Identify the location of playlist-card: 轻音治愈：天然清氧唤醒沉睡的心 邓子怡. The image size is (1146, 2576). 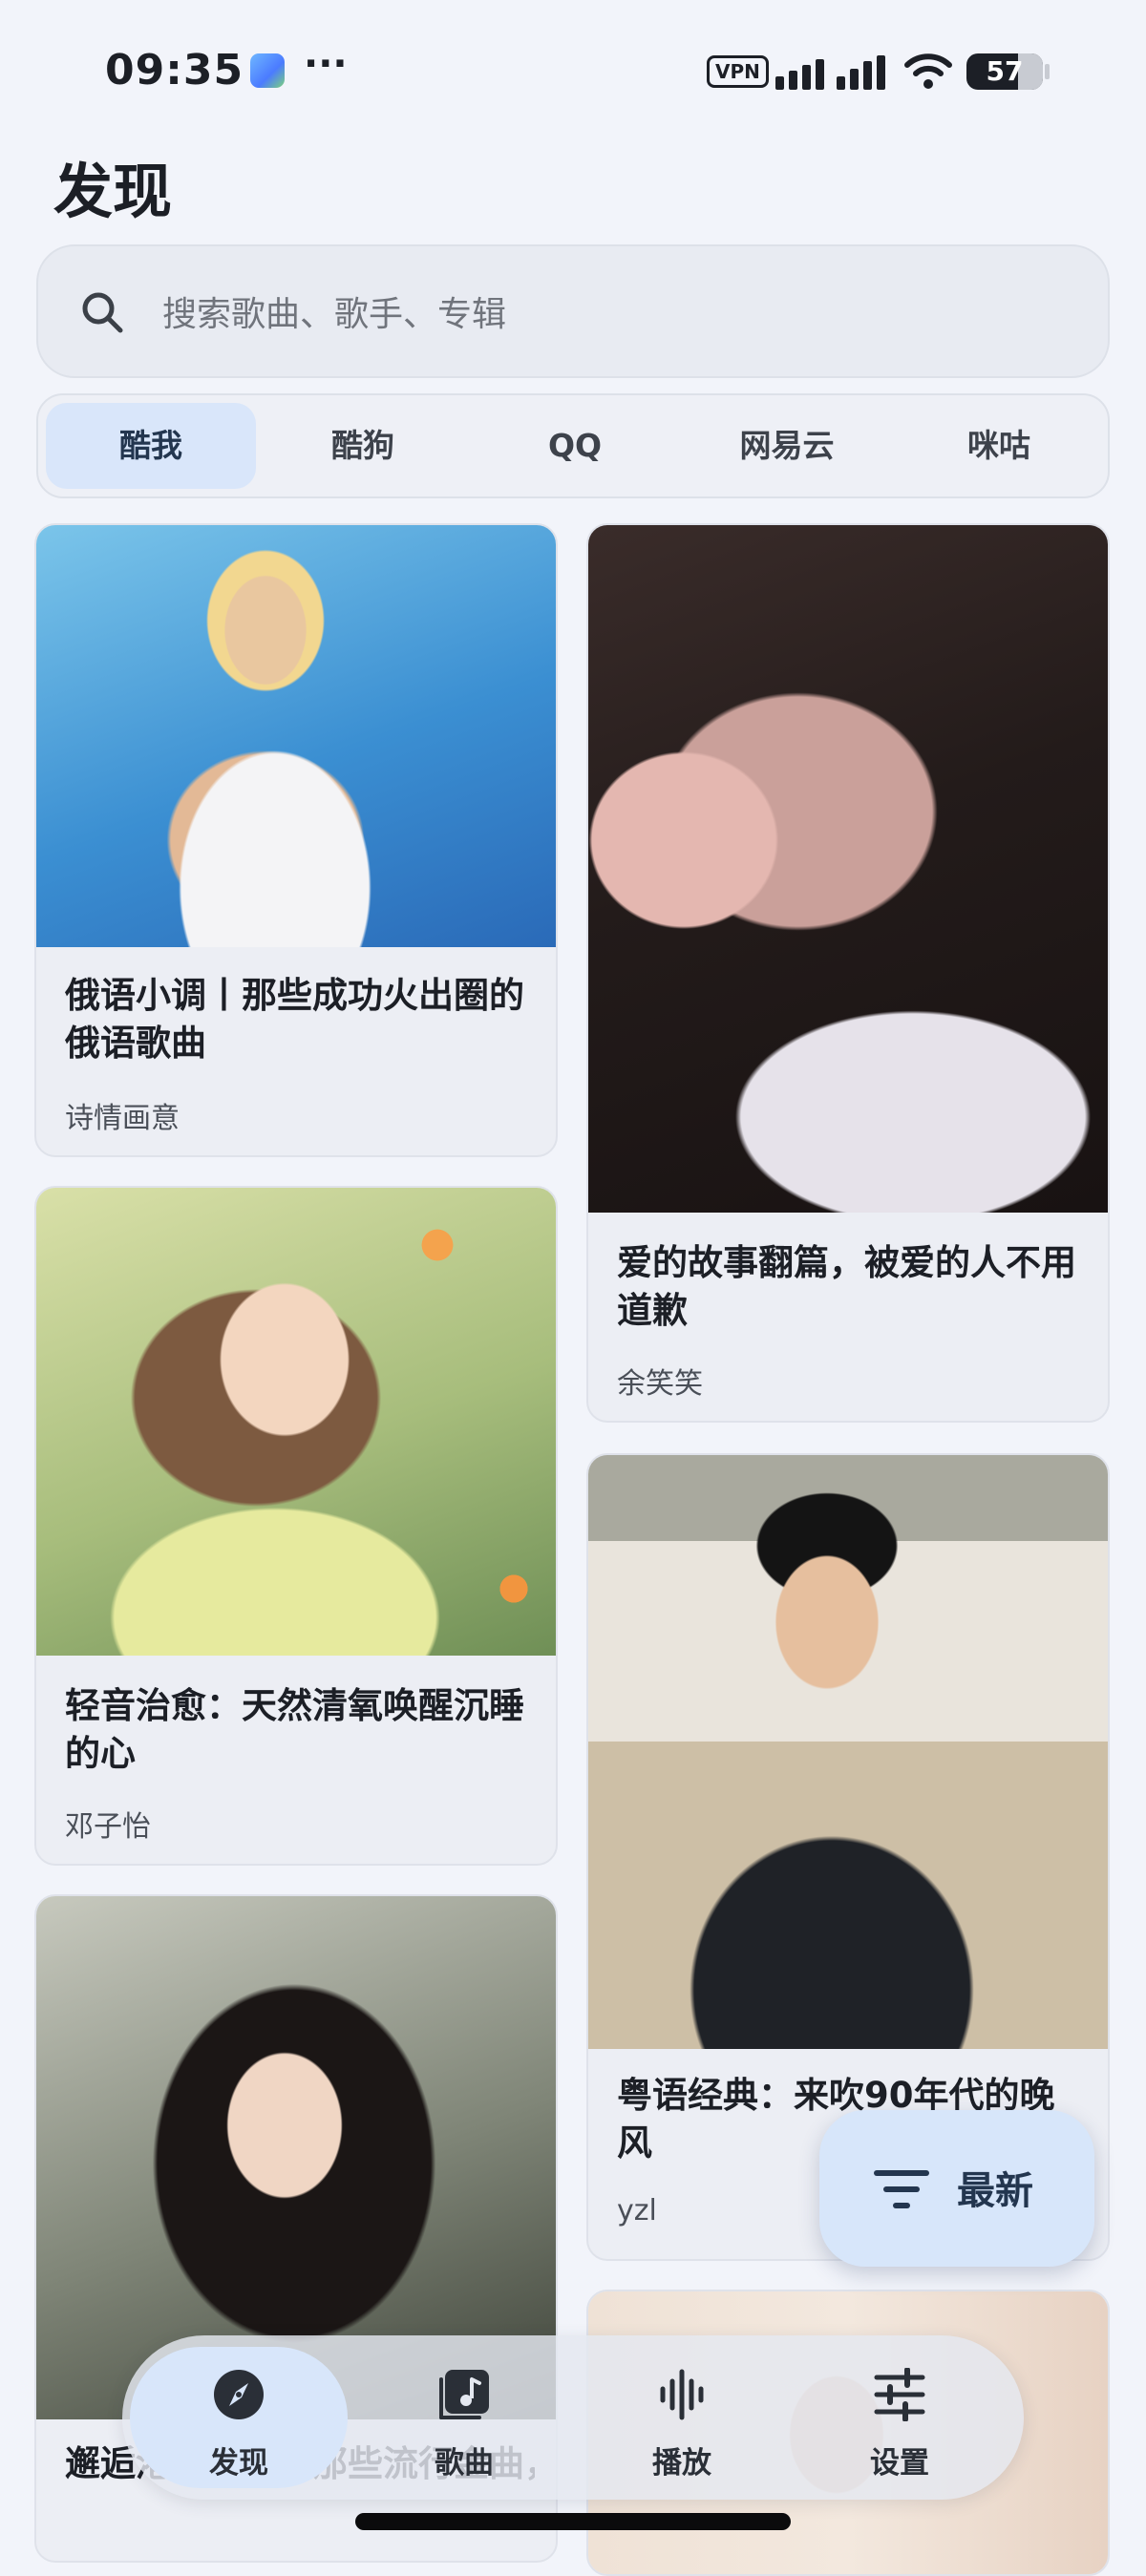
(296, 1526).